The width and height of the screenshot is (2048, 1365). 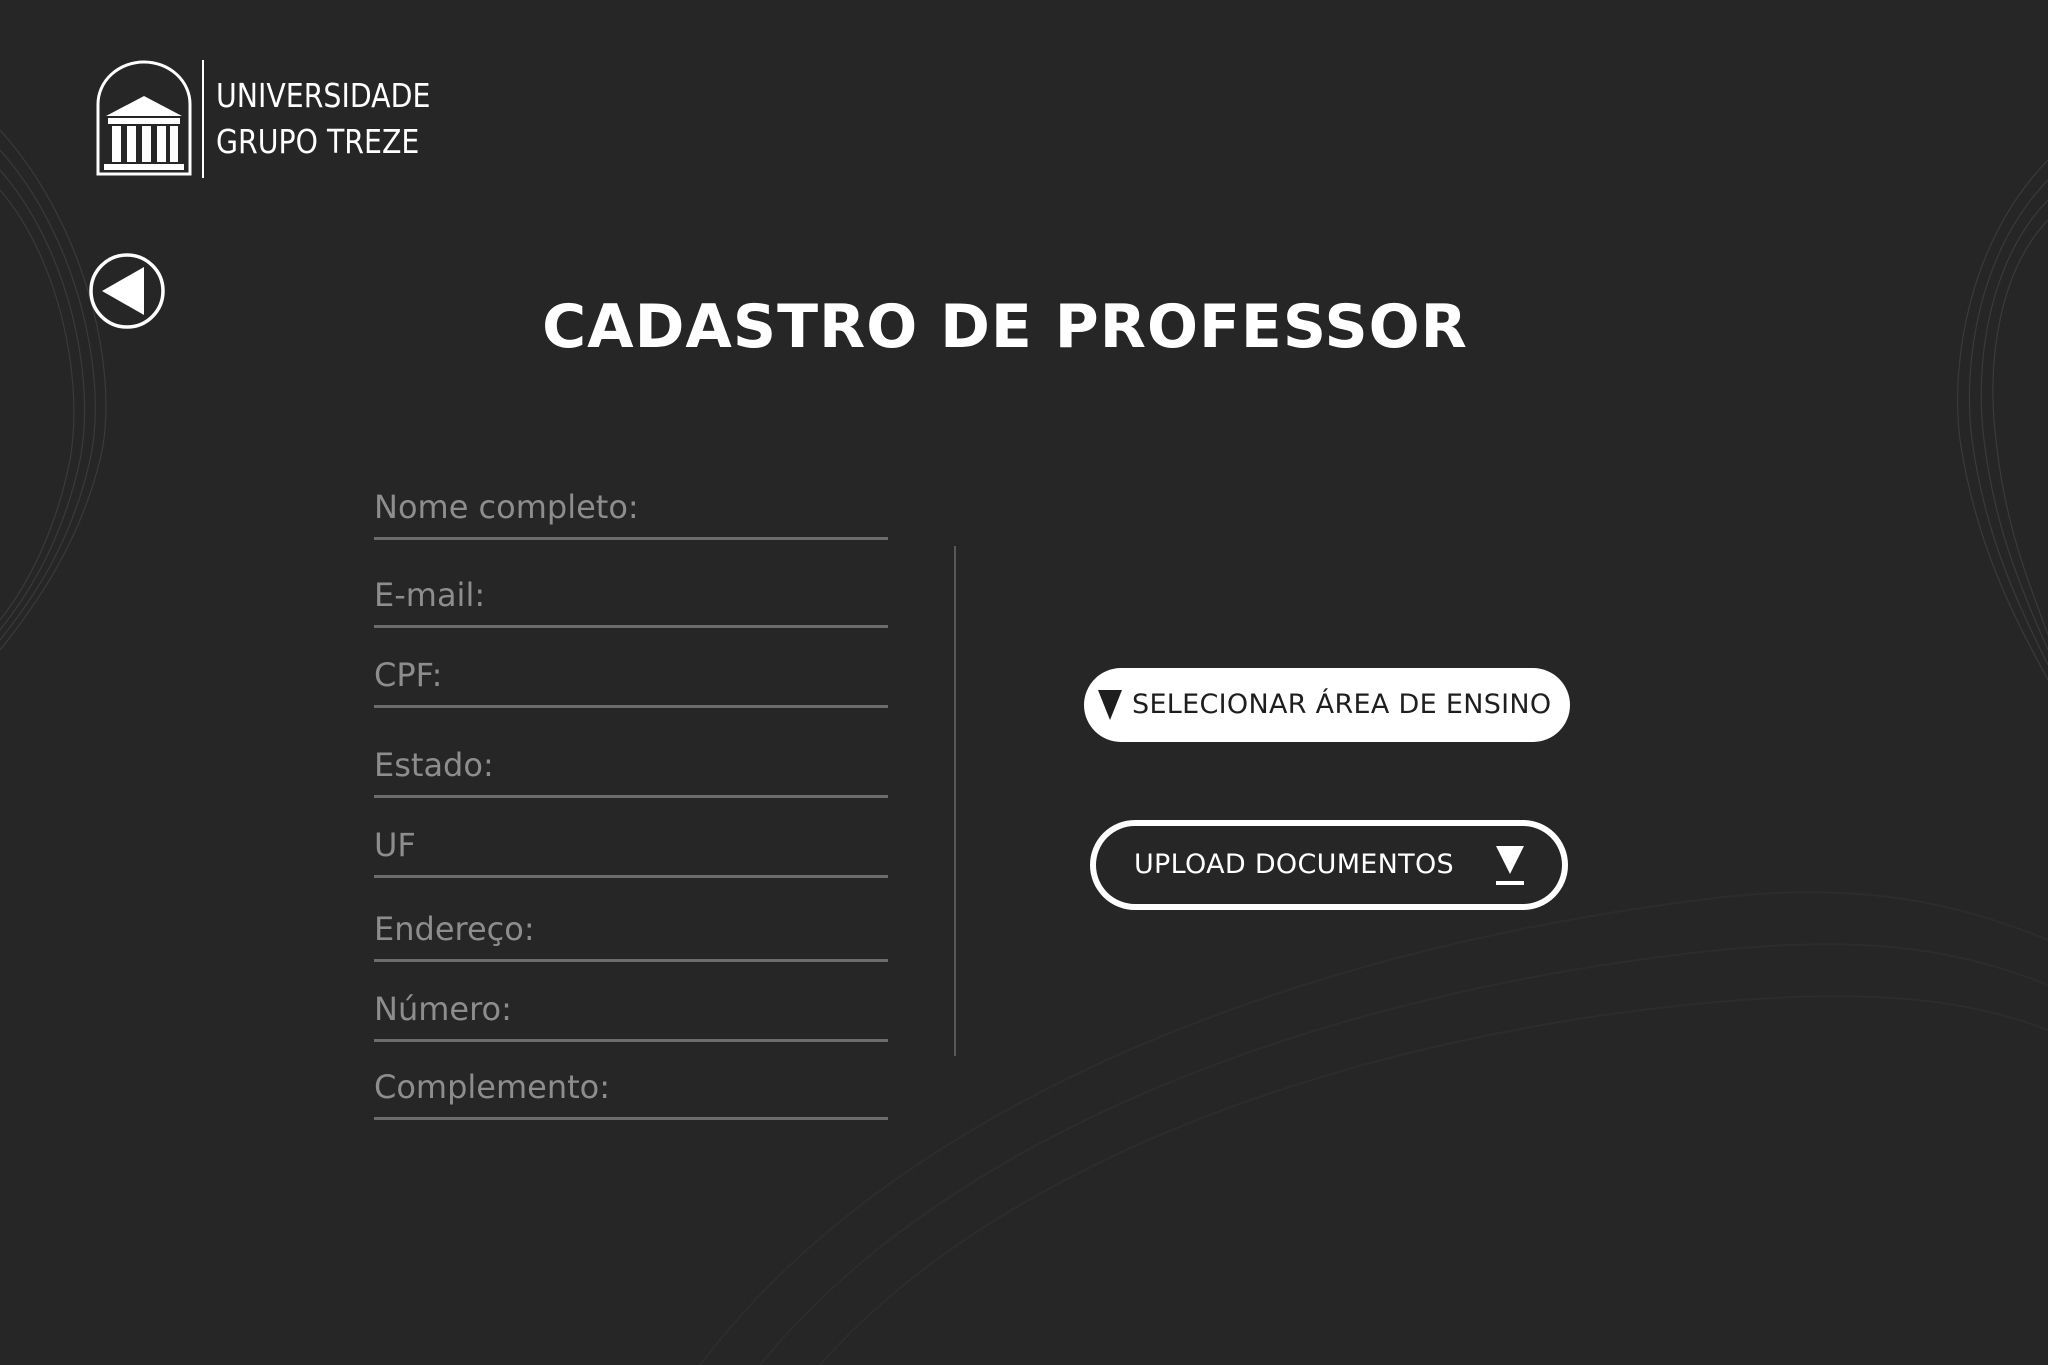 What do you see at coordinates (1110, 705) in the screenshot?
I see `triangle-down-icon` at bounding box center [1110, 705].